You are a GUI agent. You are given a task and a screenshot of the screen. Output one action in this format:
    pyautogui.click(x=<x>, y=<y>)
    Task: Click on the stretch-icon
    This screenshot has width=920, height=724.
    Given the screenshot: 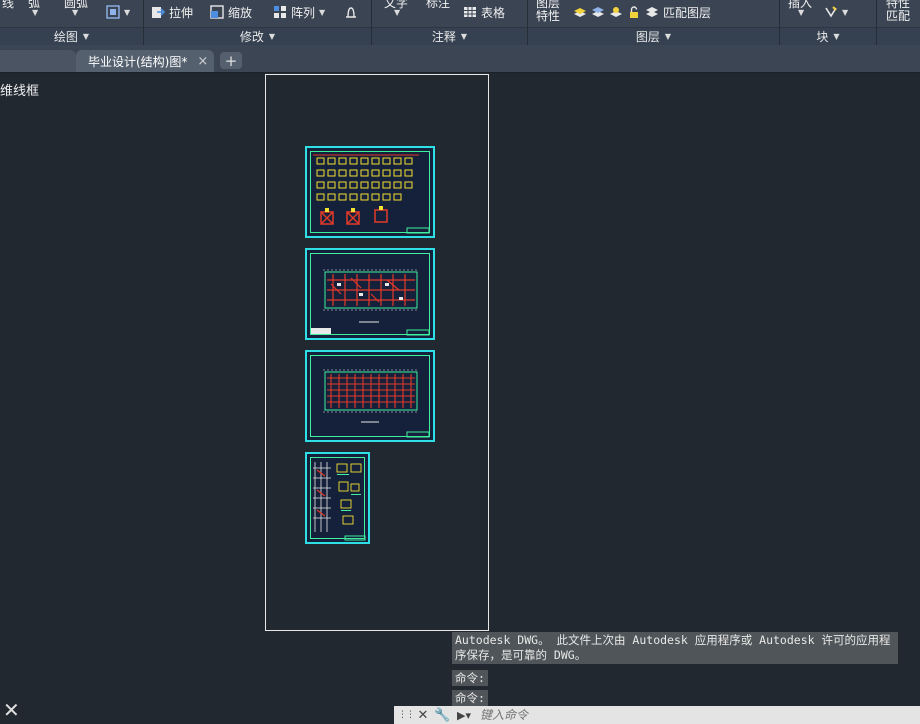 What is the action you would take?
    pyautogui.click(x=158, y=12)
    